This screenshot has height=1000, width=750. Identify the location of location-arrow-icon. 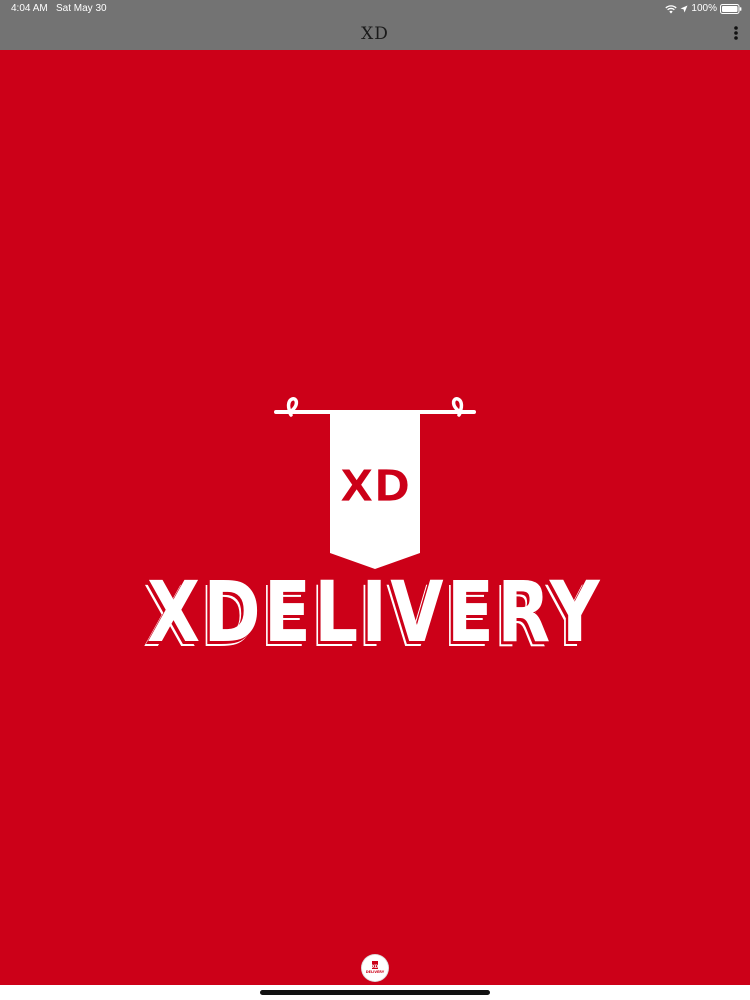
(684, 9).